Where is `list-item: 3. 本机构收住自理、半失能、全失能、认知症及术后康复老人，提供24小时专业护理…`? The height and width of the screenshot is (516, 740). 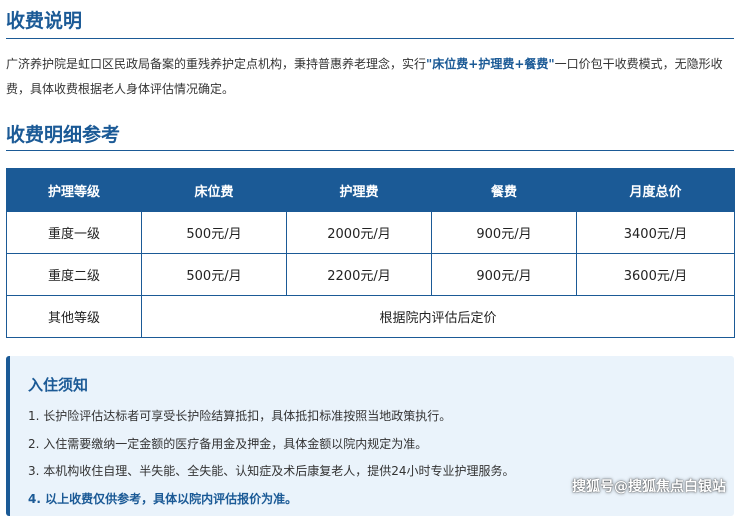
list-item: 3. 本机构收住自理、半失能、全失能、认知症及术后康复老人，提供24小时专业护理… is located at coordinates (271, 475).